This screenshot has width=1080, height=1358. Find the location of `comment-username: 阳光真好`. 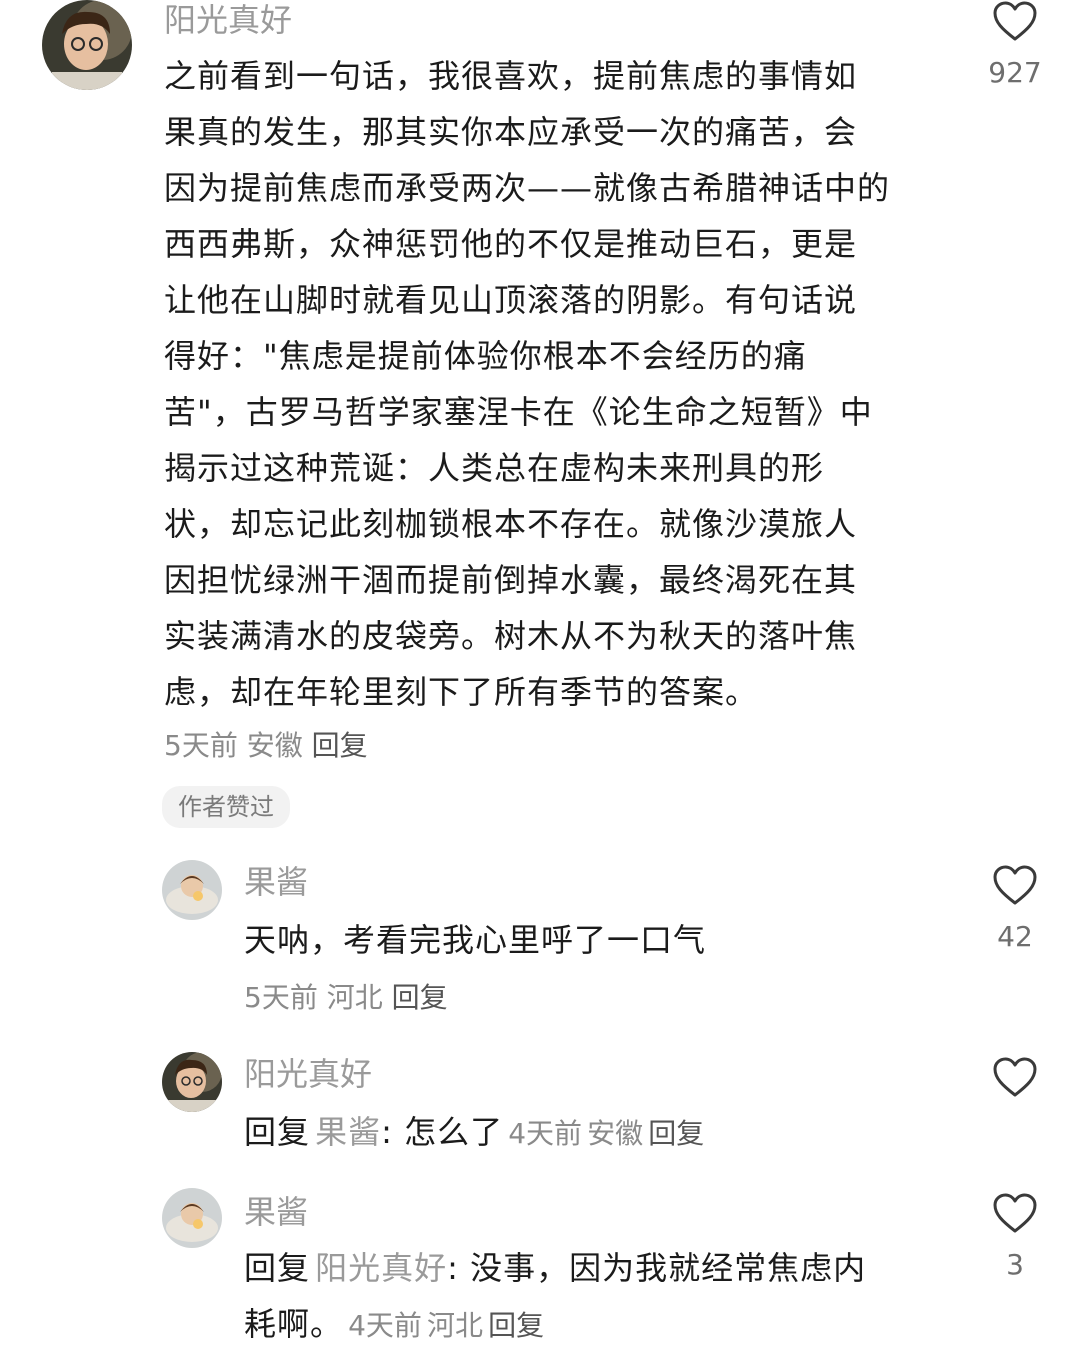

comment-username: 阳光真好 is located at coordinates (228, 20).